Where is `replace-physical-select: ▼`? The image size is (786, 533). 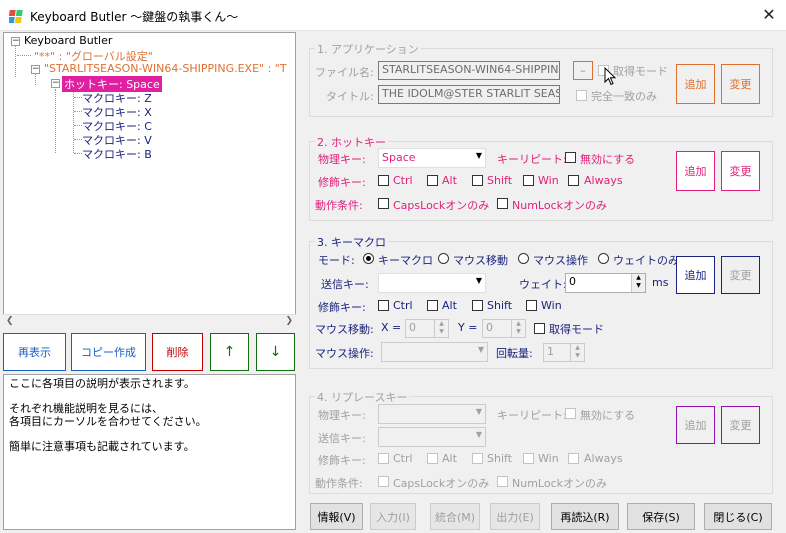
replace-physical-select: ▼ is located at coordinates (432, 414).